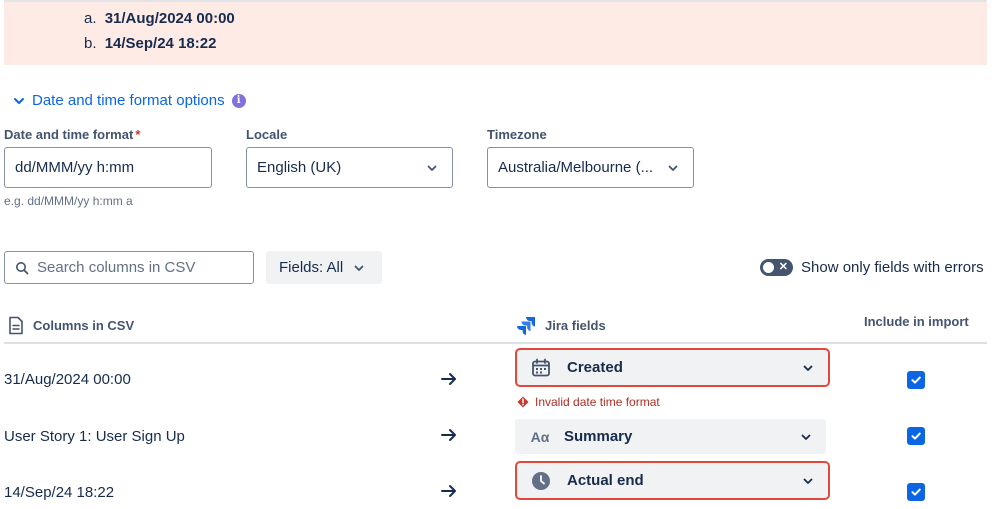 This screenshot has width=999, height=509. Describe the element at coordinates (540, 436) in the screenshot. I see `text-field-icon: Aα` at that location.